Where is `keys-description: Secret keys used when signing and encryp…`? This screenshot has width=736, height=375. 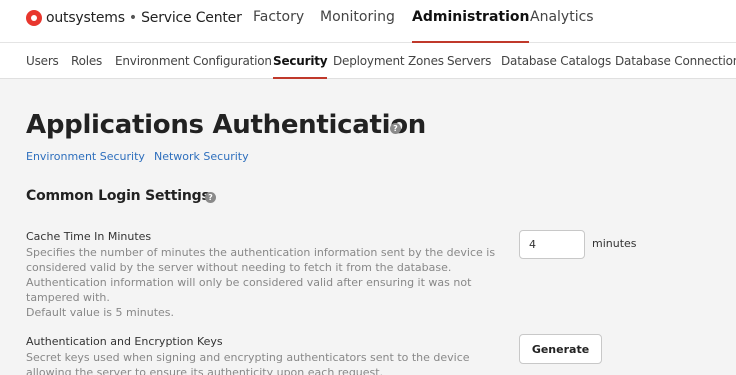
keys-description: Secret keys used when signing and encryp… is located at coordinates (248, 363).